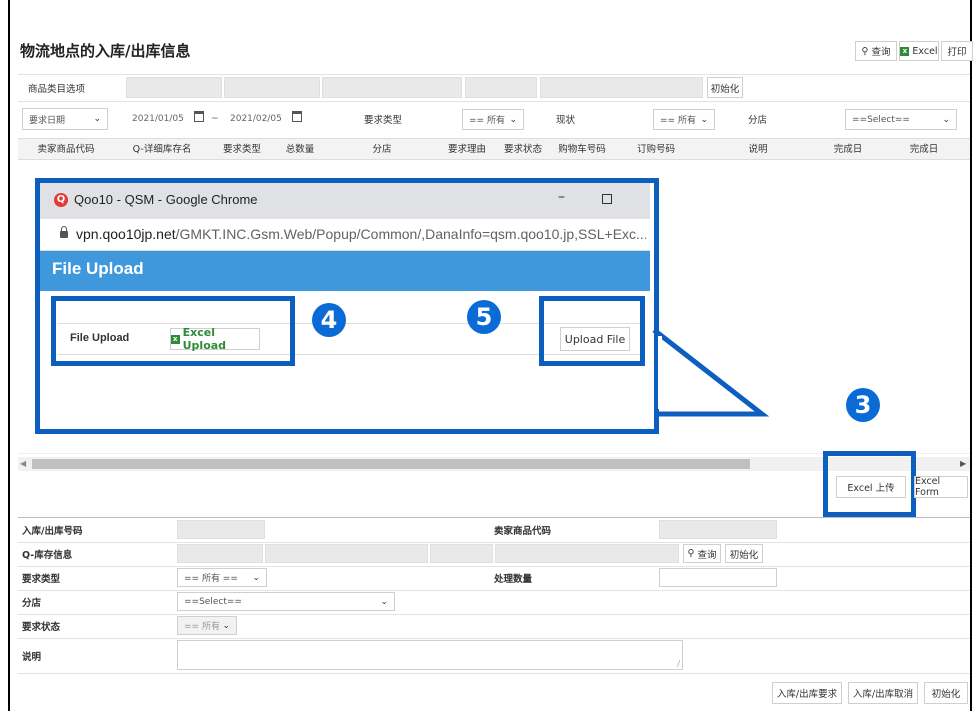  What do you see at coordinates (32, 657) in the screenshot?
I see `note-label: 说明` at bounding box center [32, 657].